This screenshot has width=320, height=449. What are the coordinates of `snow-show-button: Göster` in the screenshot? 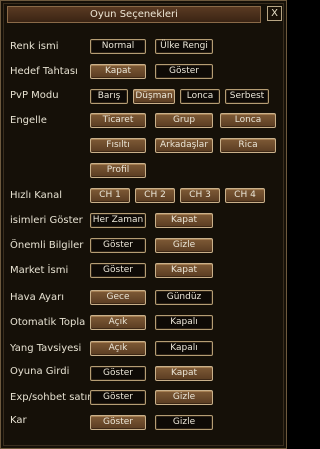 It's located at (118, 422).